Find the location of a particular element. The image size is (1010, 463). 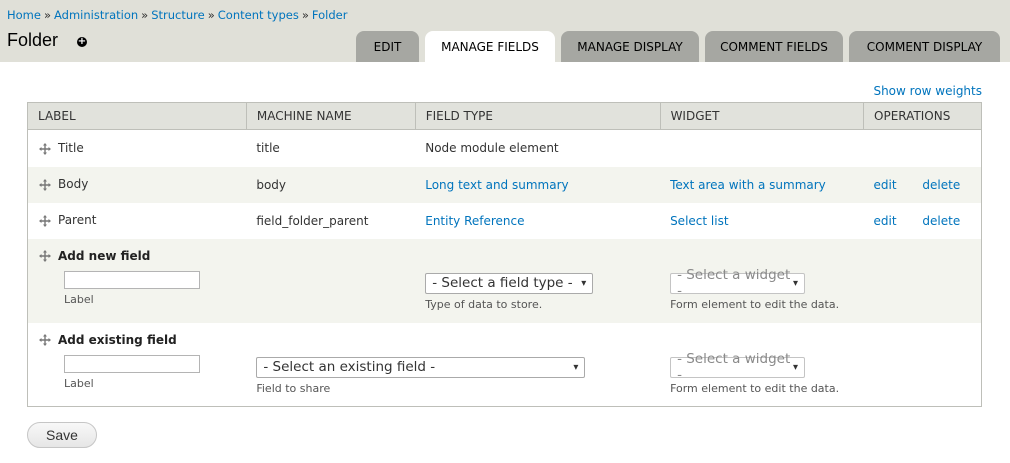

existing-field-label-description: Label is located at coordinates (79, 383).